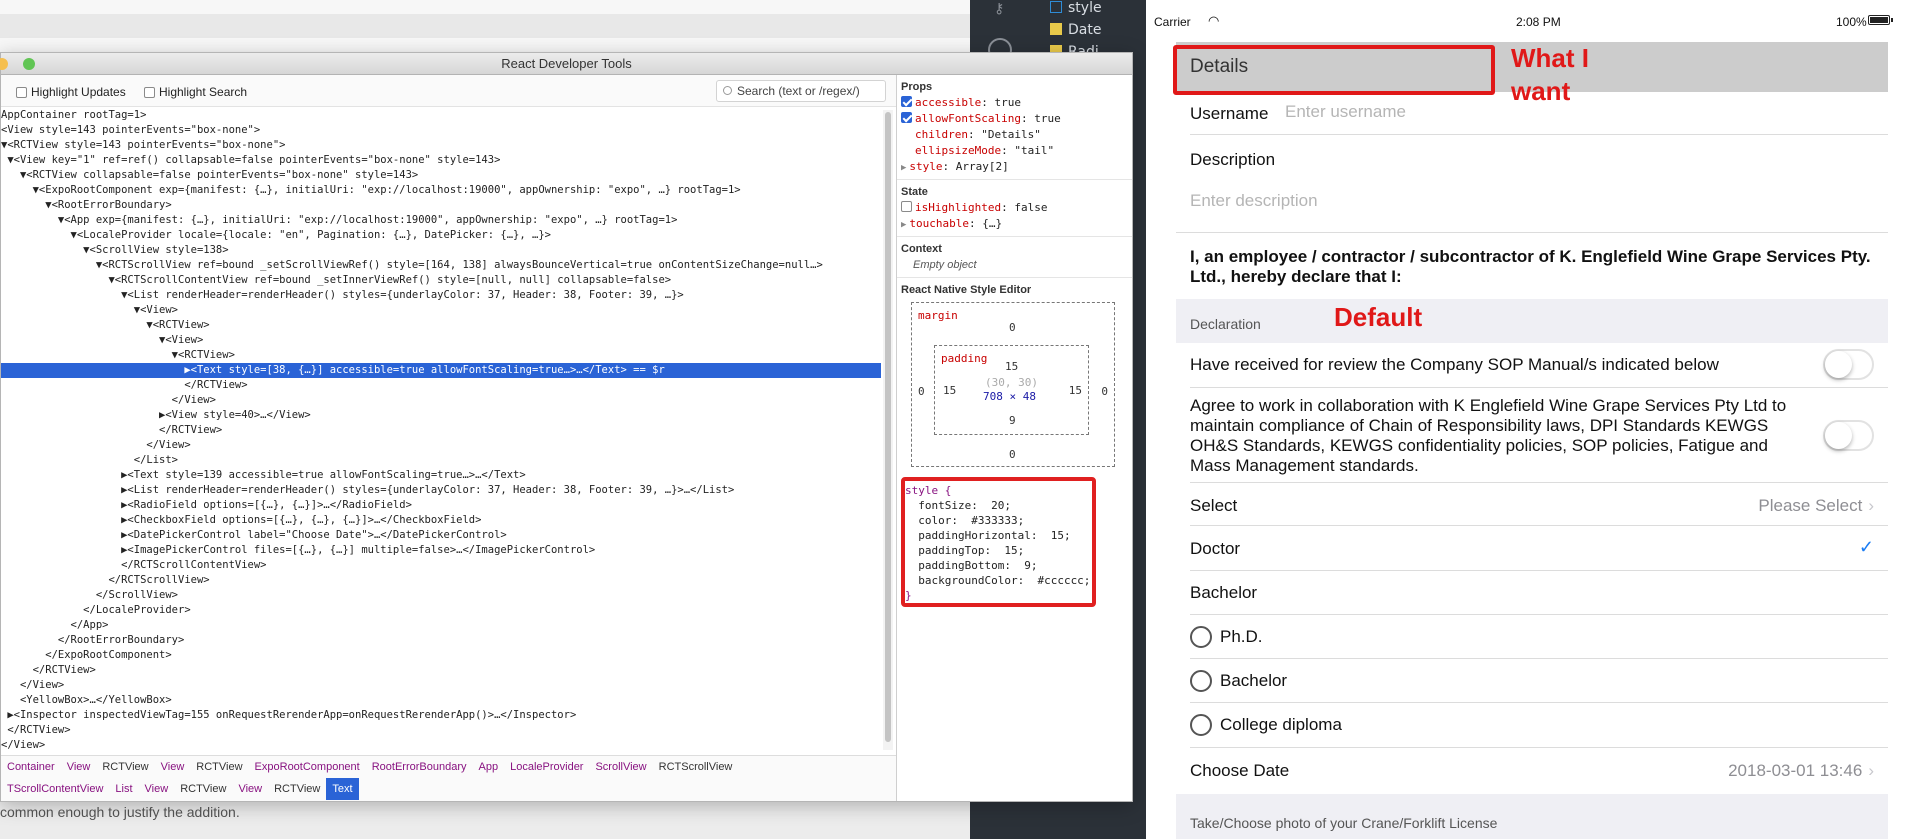  I want to click on breadcrumb-item: ScrollView, so click(620, 767).